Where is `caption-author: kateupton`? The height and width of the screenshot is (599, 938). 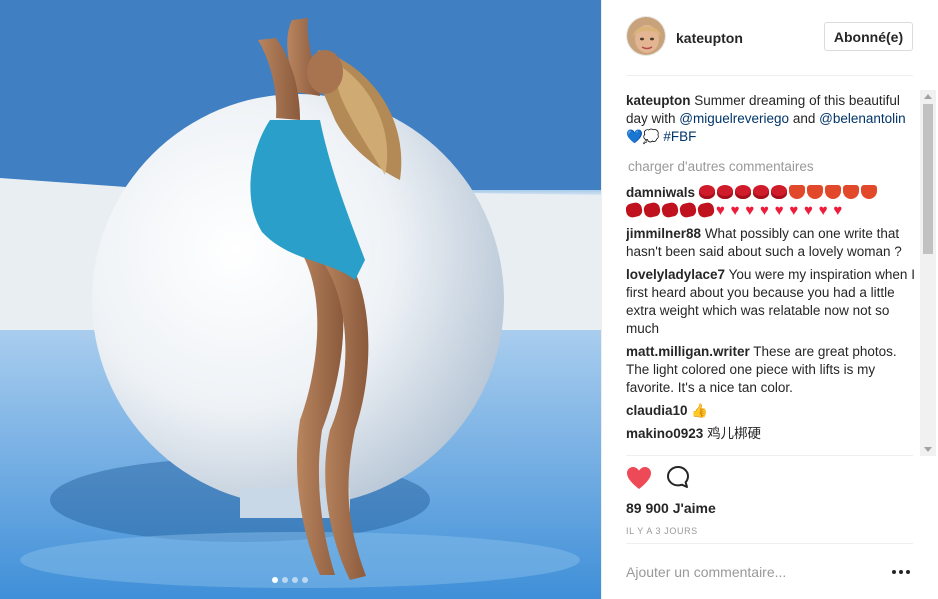
caption-author: kateupton is located at coordinates (658, 100).